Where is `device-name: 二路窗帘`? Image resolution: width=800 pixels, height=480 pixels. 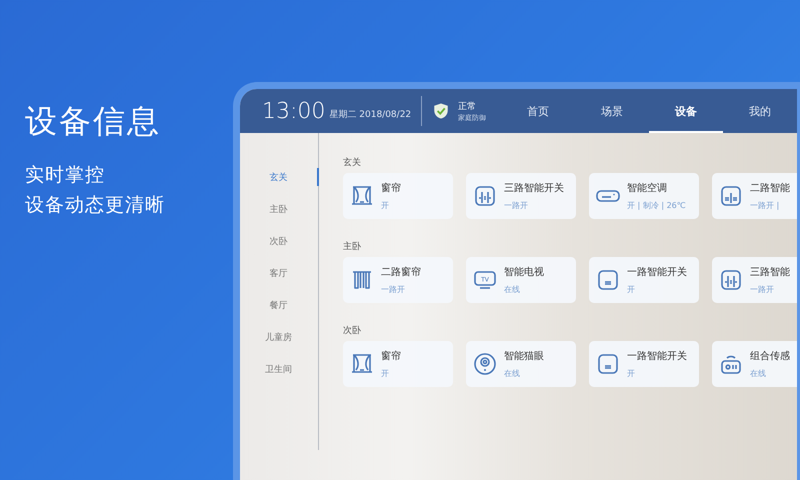 device-name: 二路窗帘 is located at coordinates (401, 272).